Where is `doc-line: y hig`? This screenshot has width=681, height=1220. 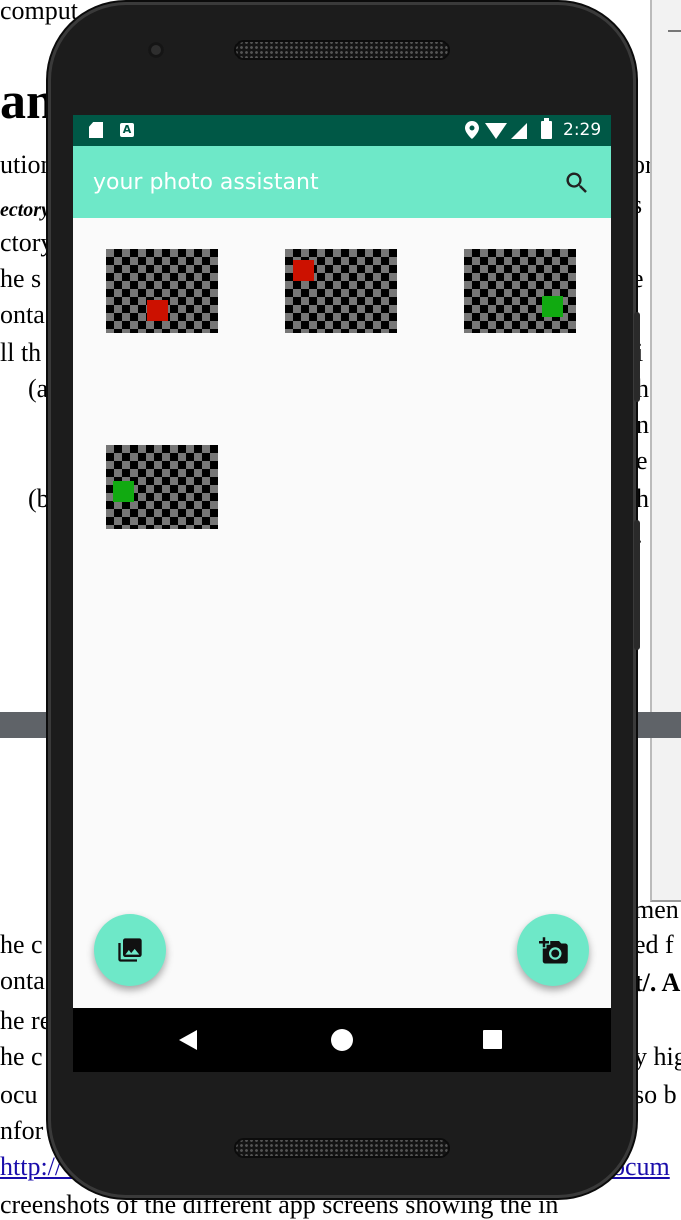
doc-line: y hig is located at coordinates (657, 1056).